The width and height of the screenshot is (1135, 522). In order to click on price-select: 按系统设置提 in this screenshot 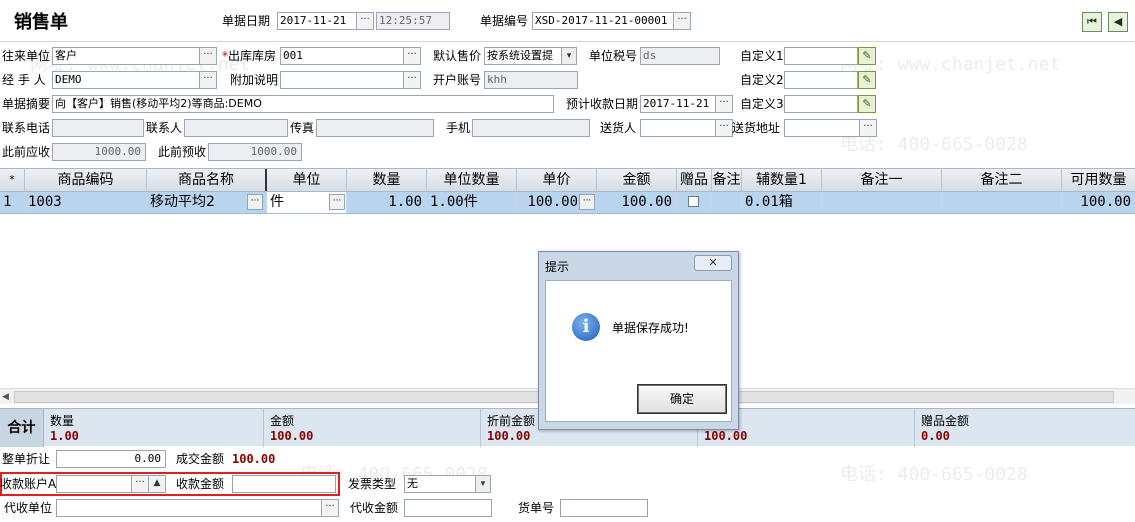, I will do `click(523, 56)`.